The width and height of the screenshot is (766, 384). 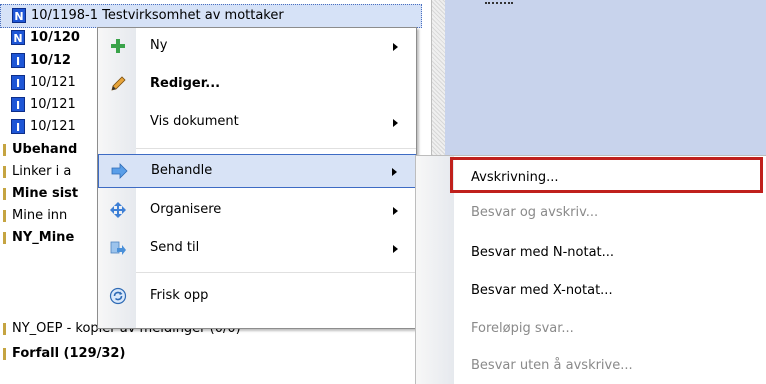 What do you see at coordinates (257, 249) in the screenshot?
I see `menu-item-send-til: Send til` at bounding box center [257, 249].